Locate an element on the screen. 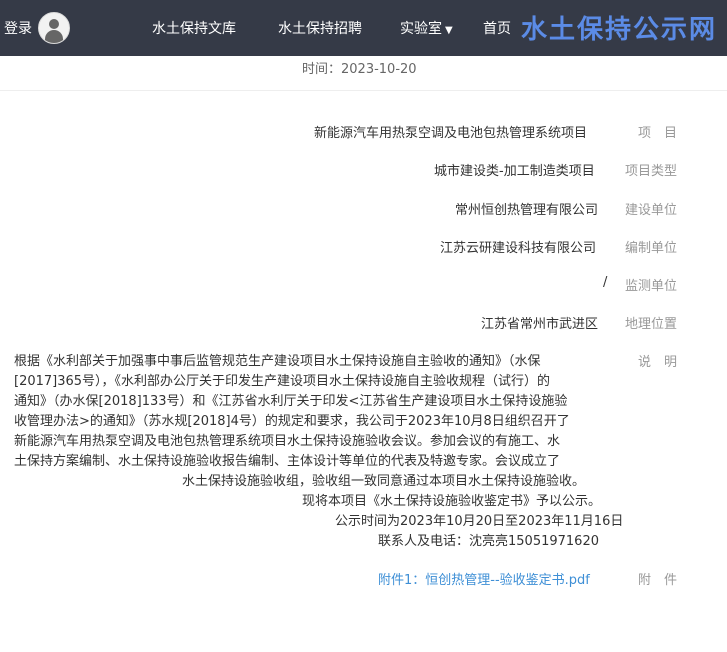  field-value: 江苏省常州市武进区 is located at coordinates (540, 324).